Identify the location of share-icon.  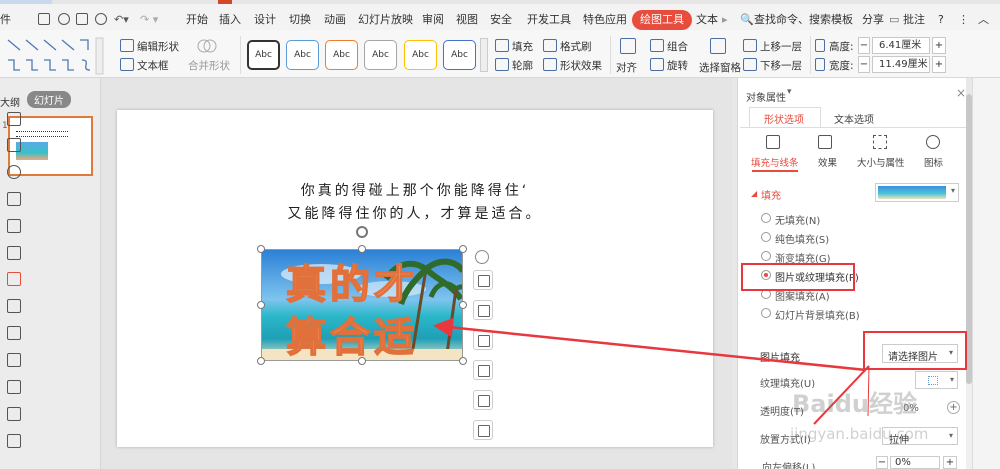
(14, 333).